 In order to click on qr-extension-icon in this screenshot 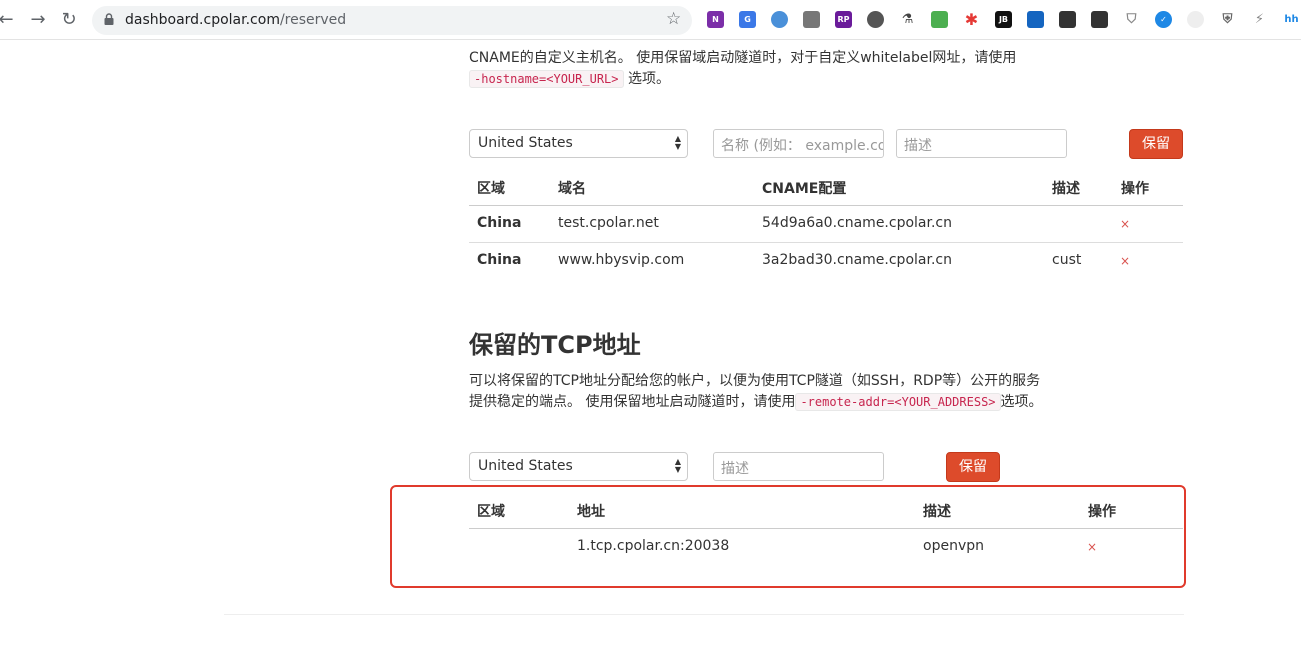, I will do `click(1067, 19)`.